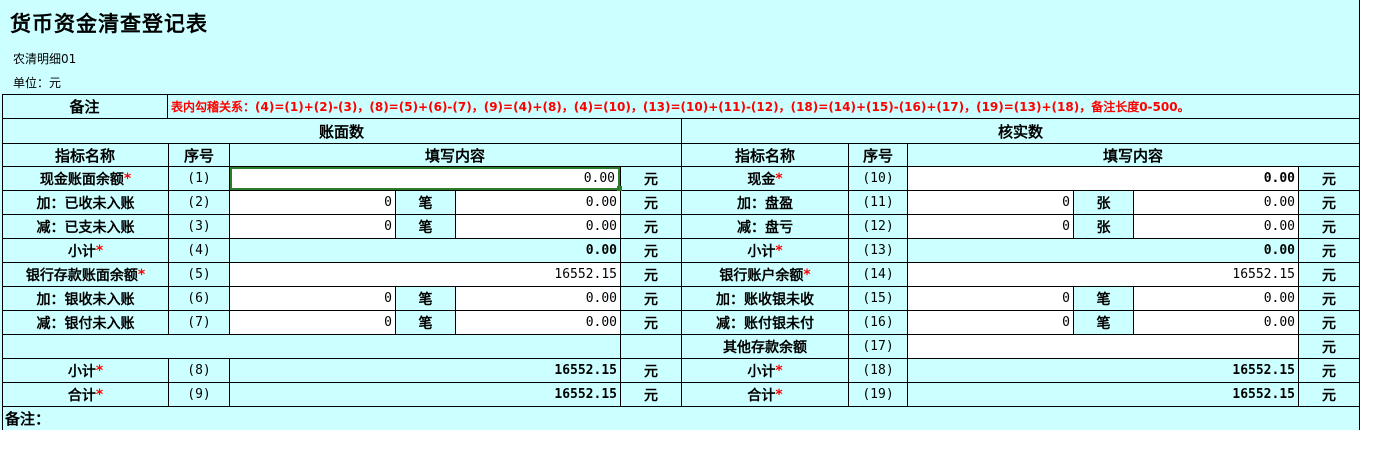  What do you see at coordinates (878, 322) in the screenshot?
I see `right-row-seq: (16)` at bounding box center [878, 322].